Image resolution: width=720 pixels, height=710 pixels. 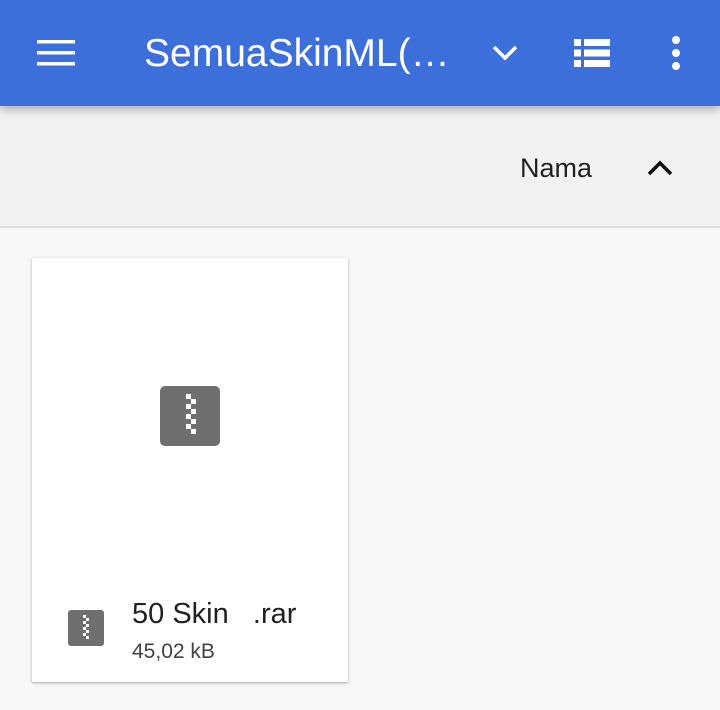 I want to click on chevron-up-icon, so click(x=660, y=168).